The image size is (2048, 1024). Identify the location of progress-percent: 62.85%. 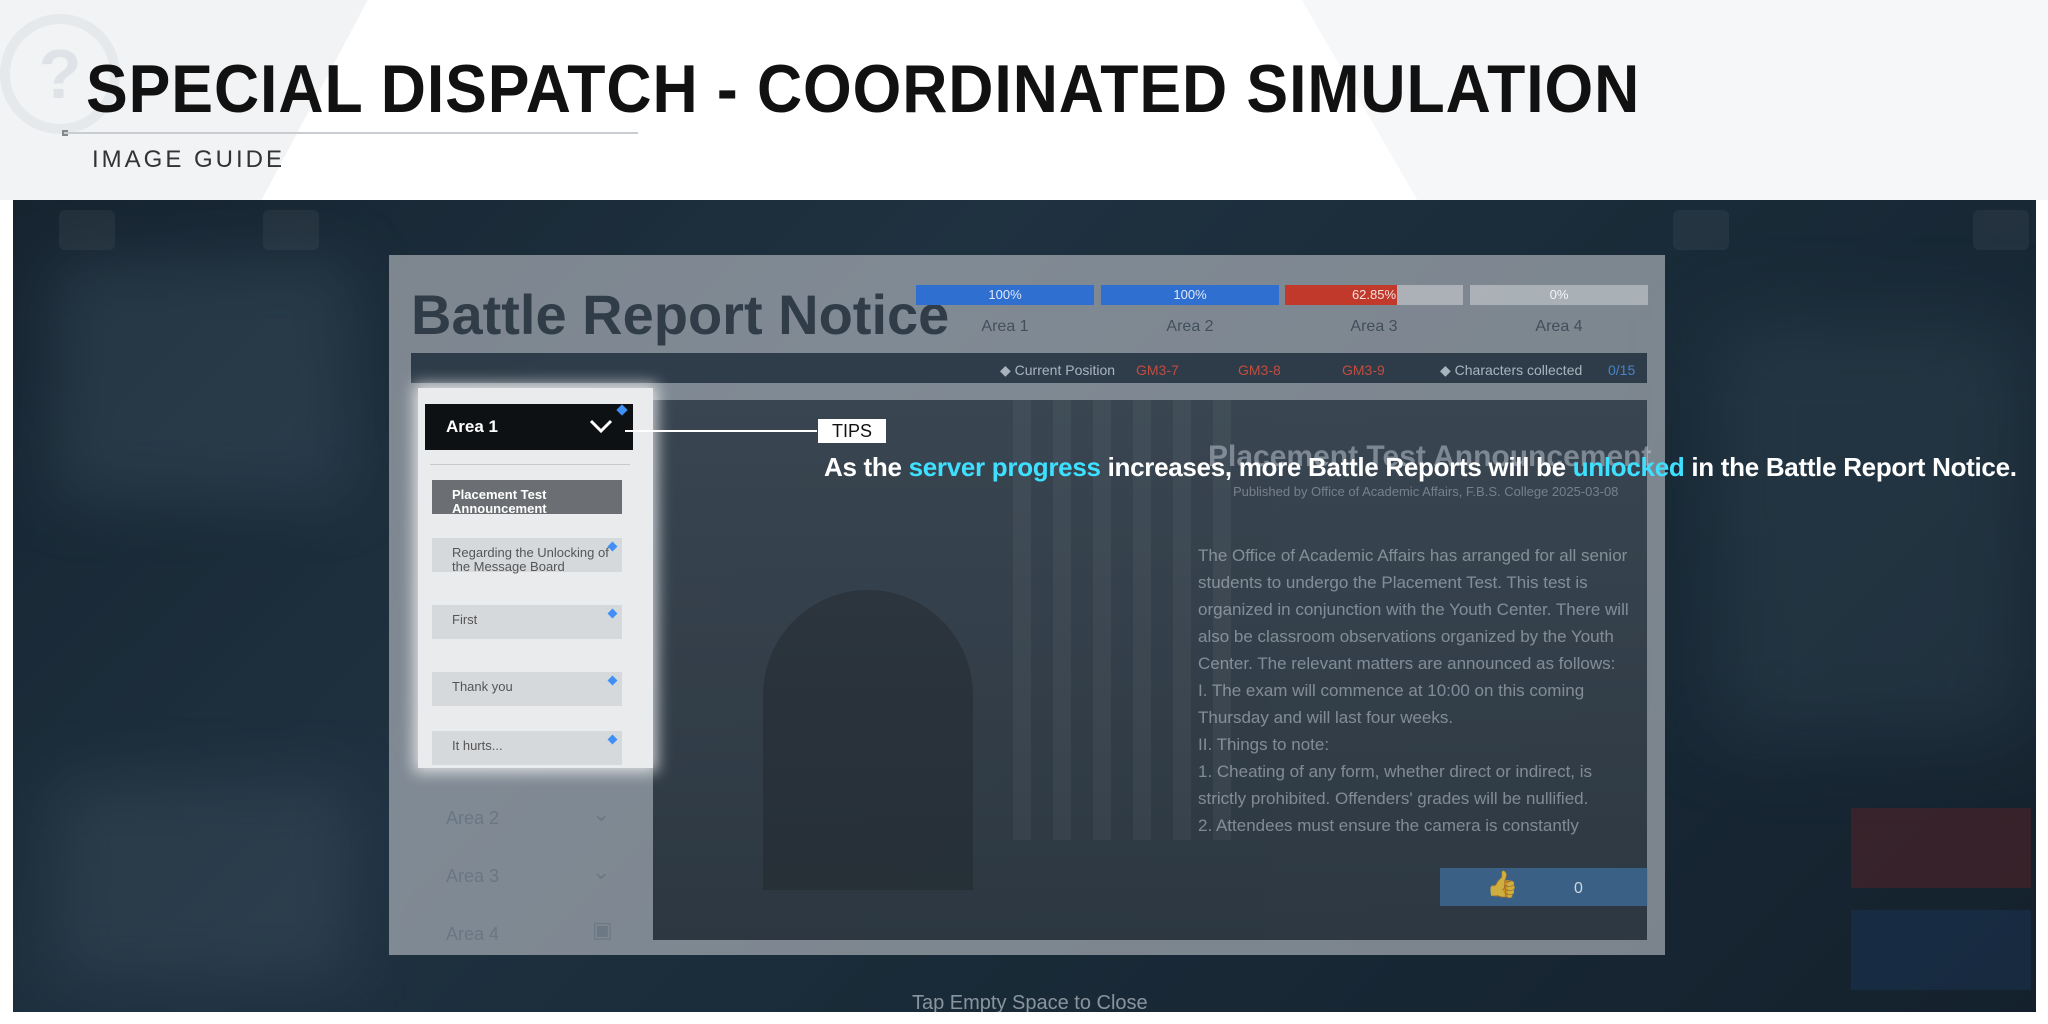
(1374, 294).